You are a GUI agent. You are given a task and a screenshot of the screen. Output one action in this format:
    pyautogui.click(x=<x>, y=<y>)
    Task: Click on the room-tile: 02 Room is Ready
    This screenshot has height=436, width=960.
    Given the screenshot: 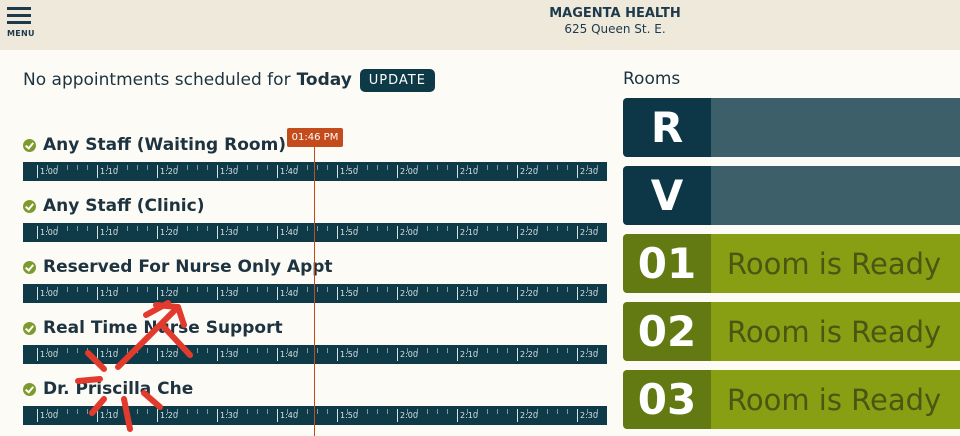 What is the action you would take?
    pyautogui.click(x=791, y=331)
    